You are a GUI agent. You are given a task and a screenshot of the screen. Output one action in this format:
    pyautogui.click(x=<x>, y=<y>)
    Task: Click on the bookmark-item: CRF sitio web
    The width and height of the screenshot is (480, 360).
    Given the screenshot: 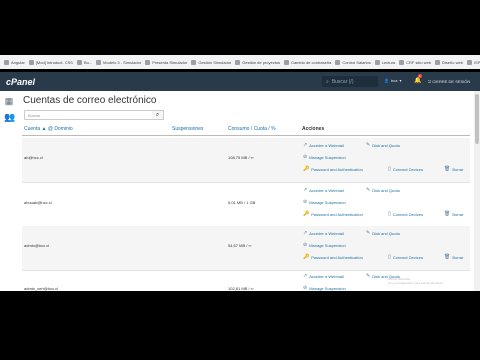 What is the action you would take?
    pyautogui.click(x=415, y=62)
    